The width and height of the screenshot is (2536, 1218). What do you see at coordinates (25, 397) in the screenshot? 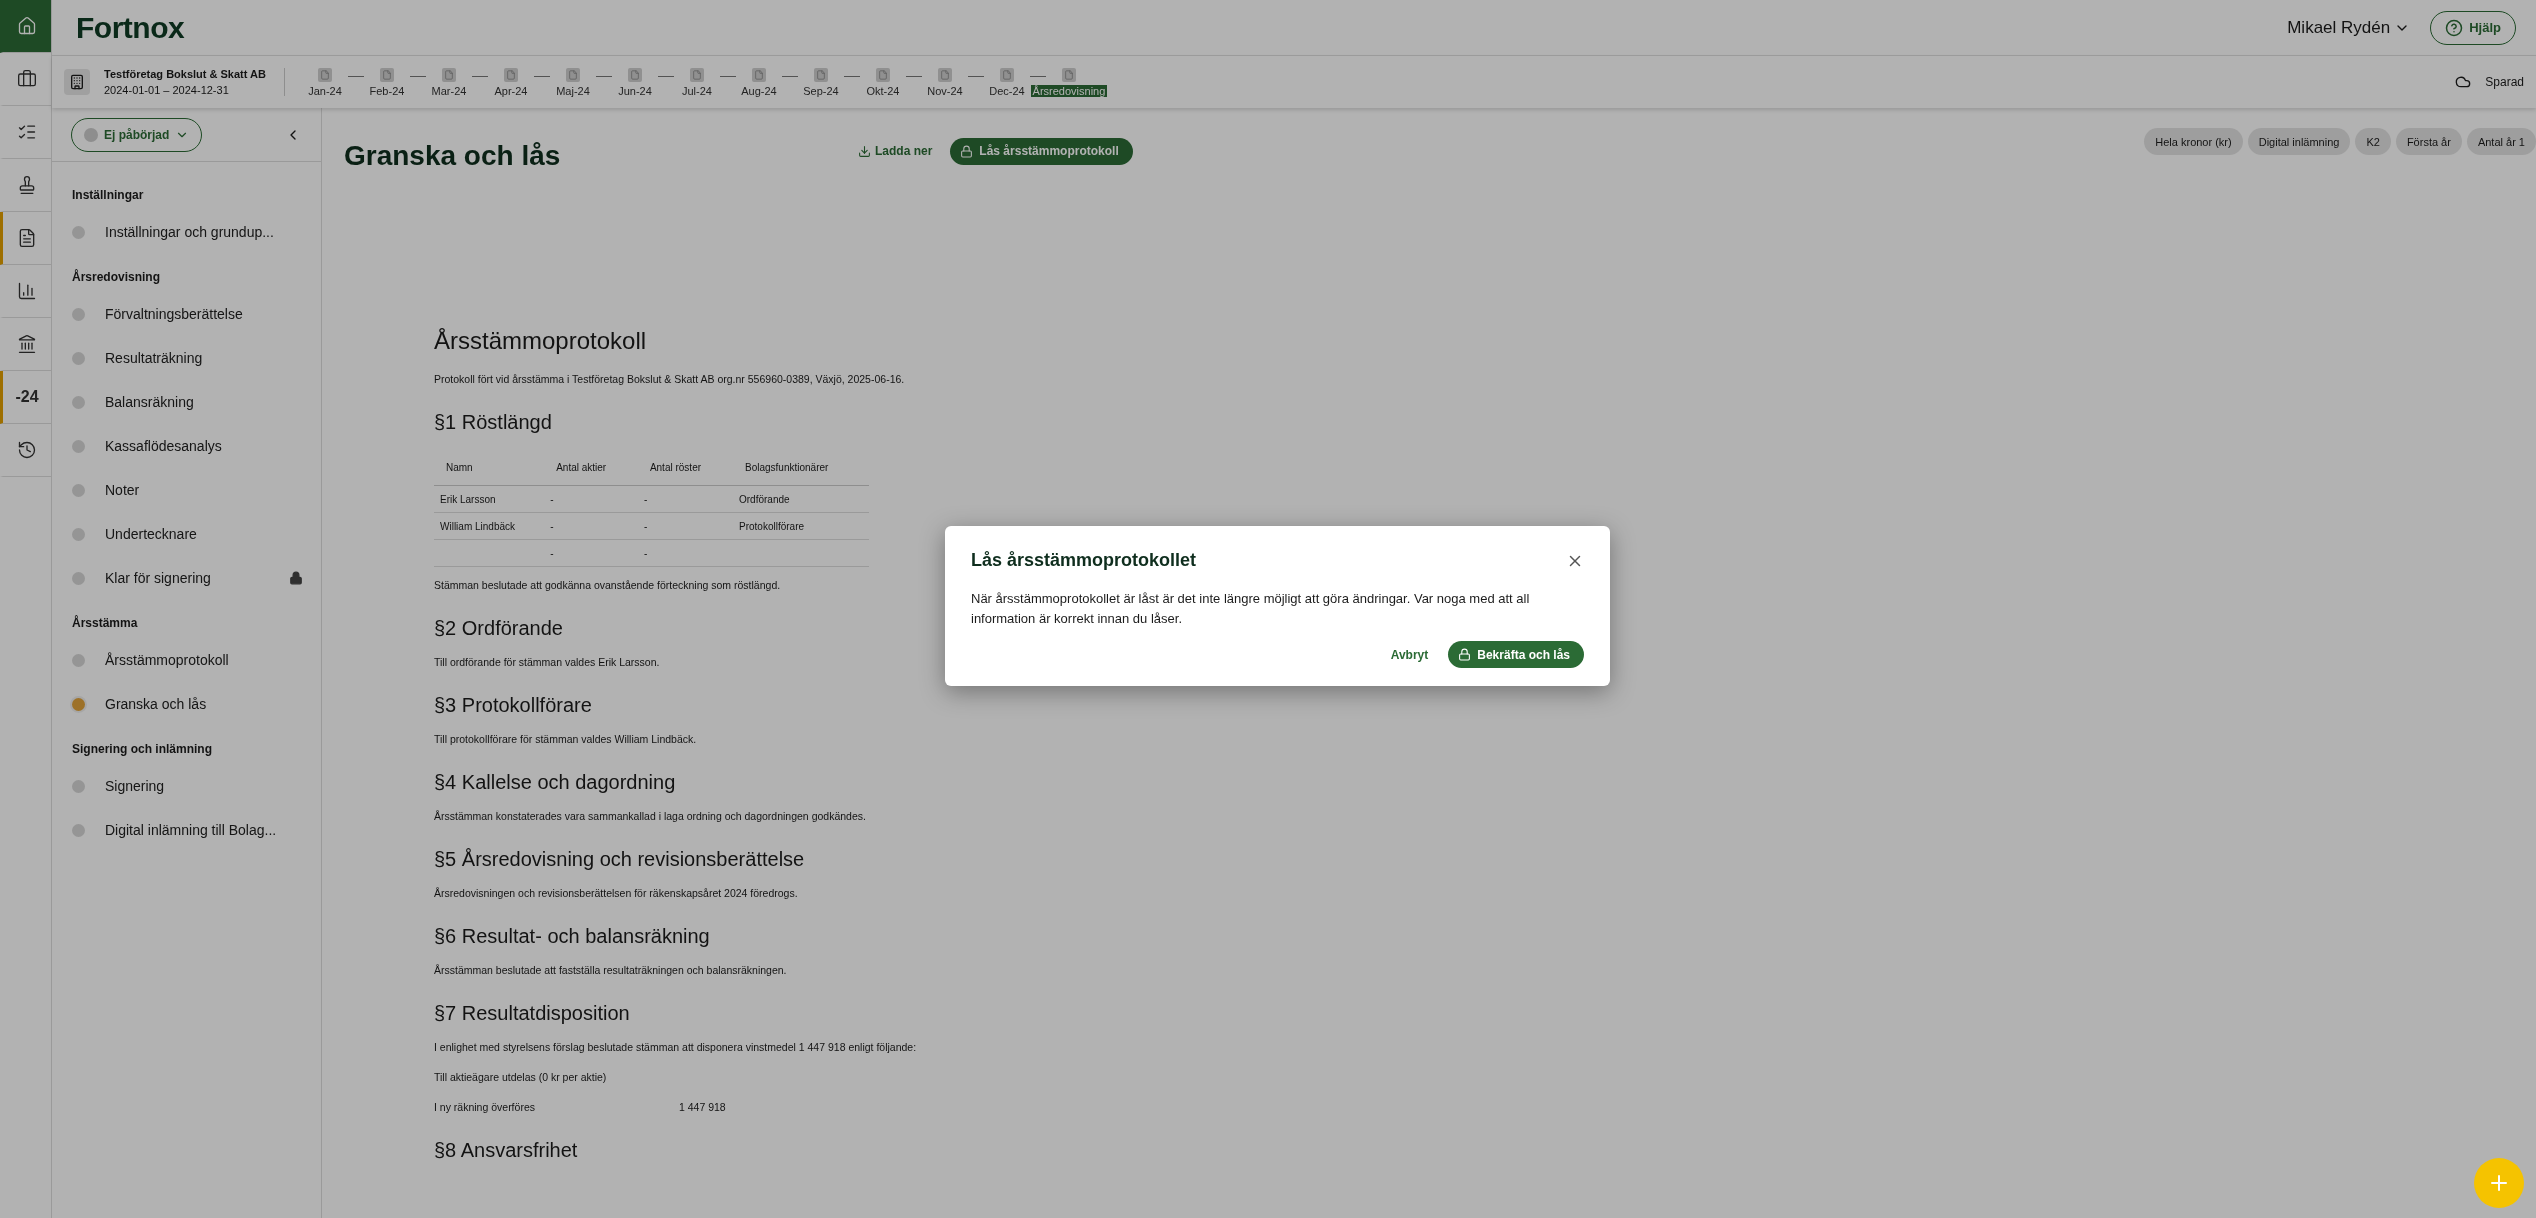
I see `year-tab: -24` at bounding box center [25, 397].